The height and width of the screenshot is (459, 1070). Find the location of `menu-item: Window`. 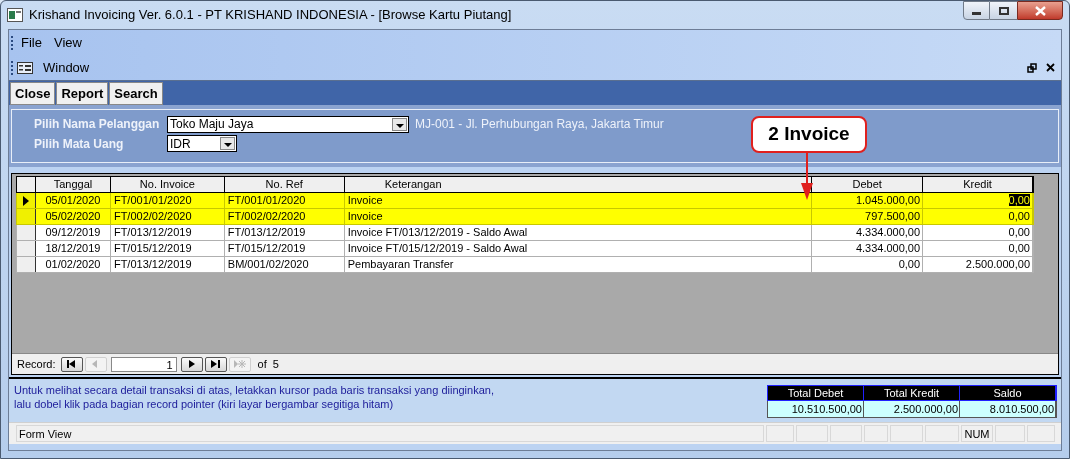

menu-item: Window is located at coordinates (66, 67).